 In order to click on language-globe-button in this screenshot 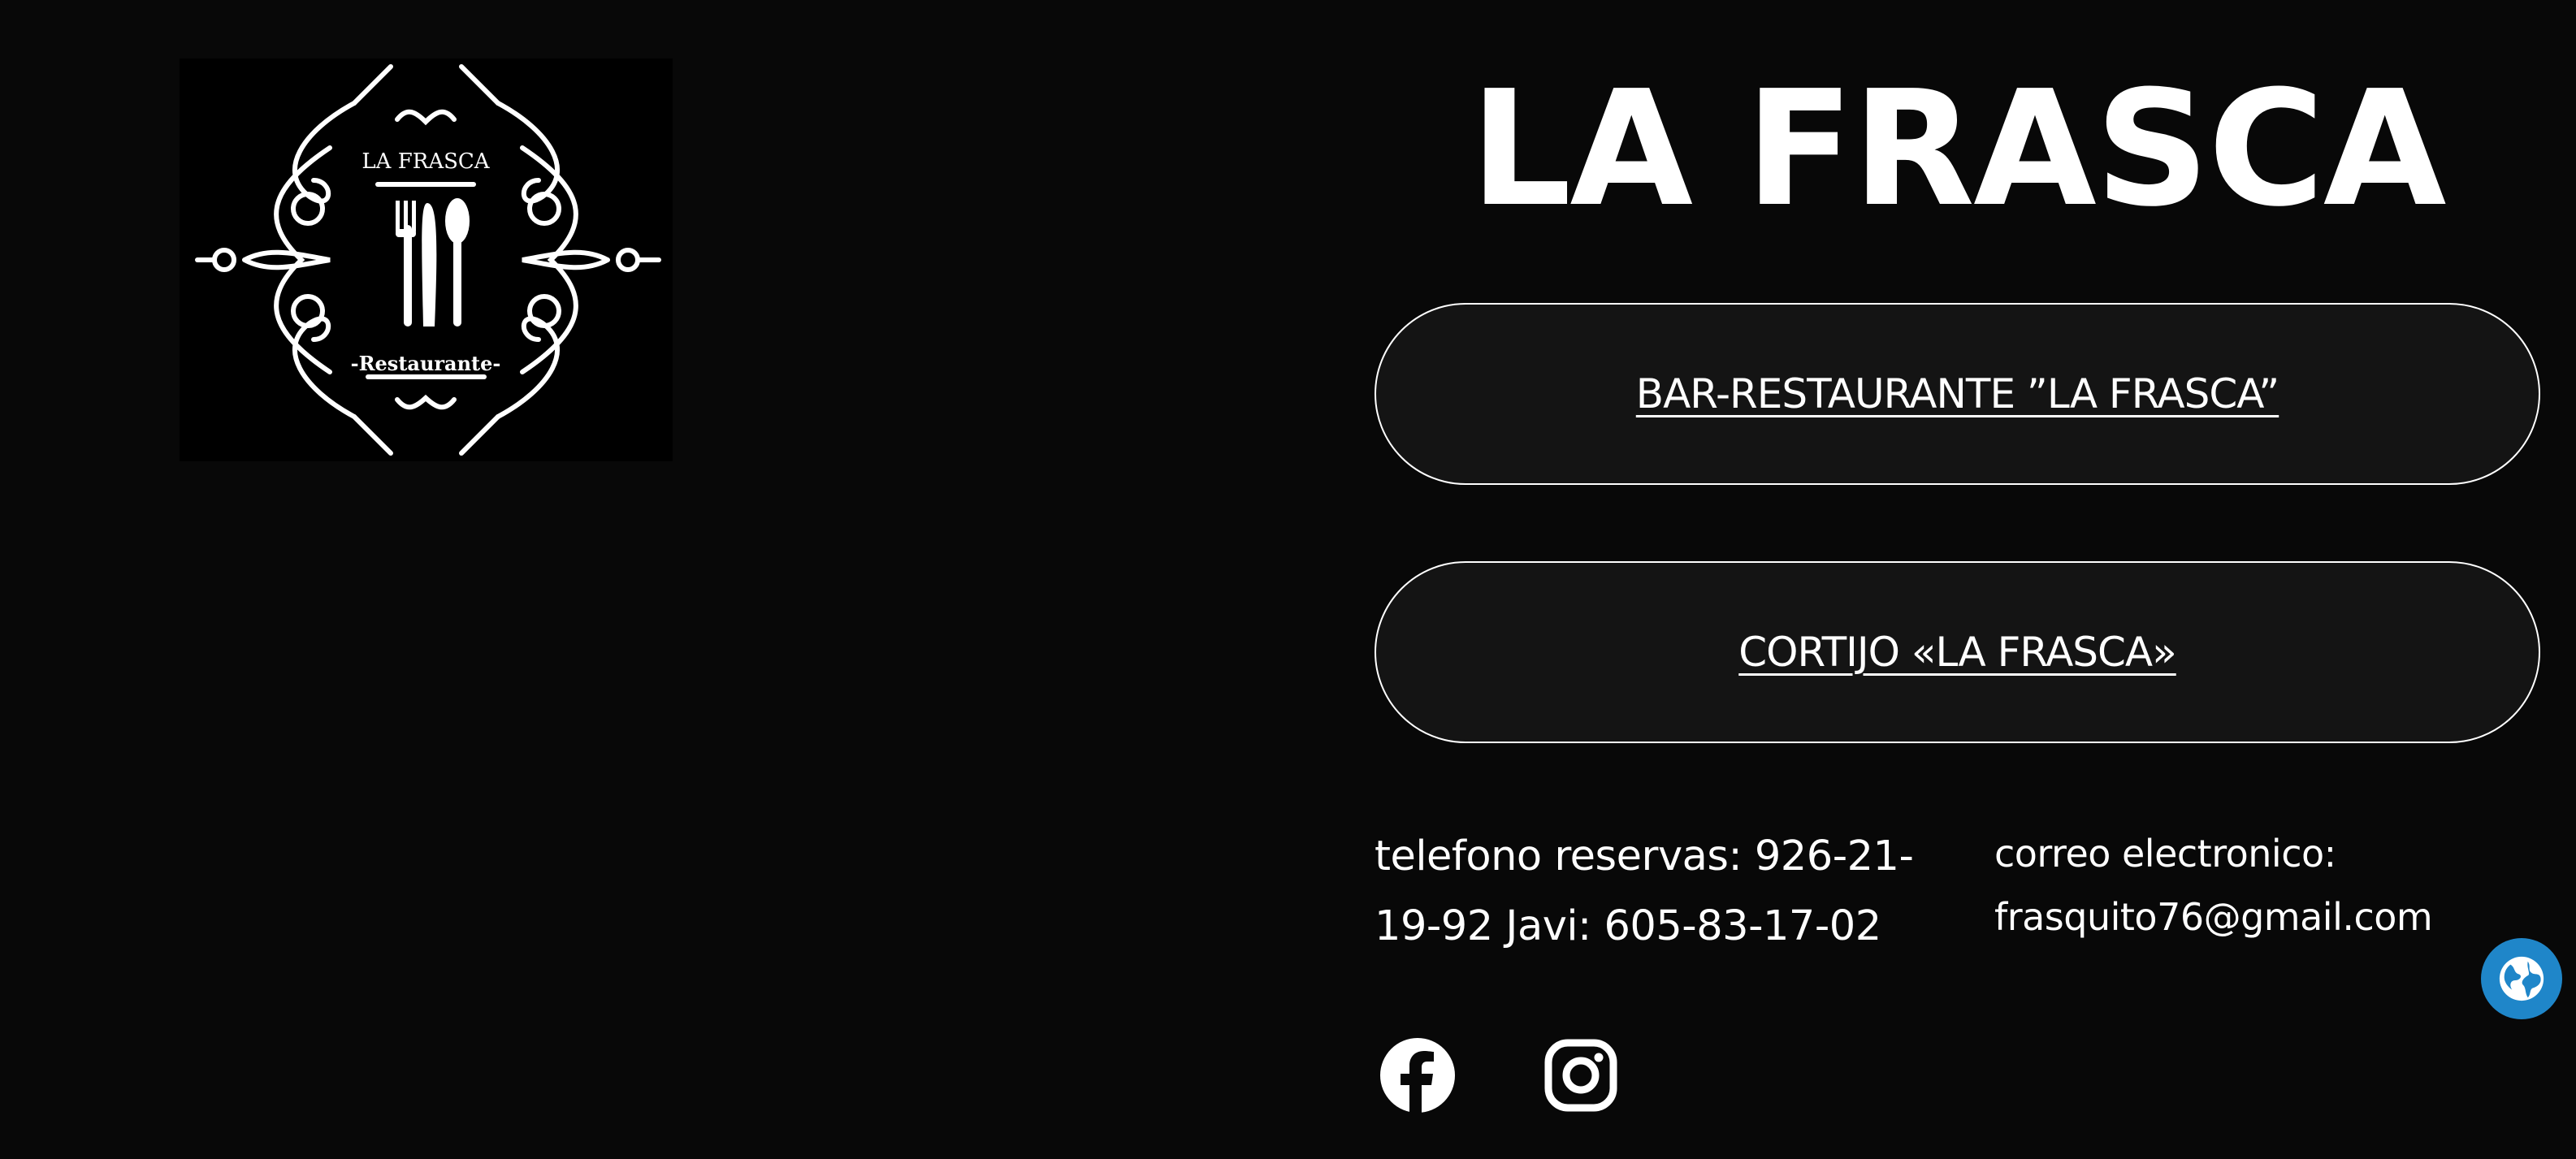, I will do `click(2521, 979)`.